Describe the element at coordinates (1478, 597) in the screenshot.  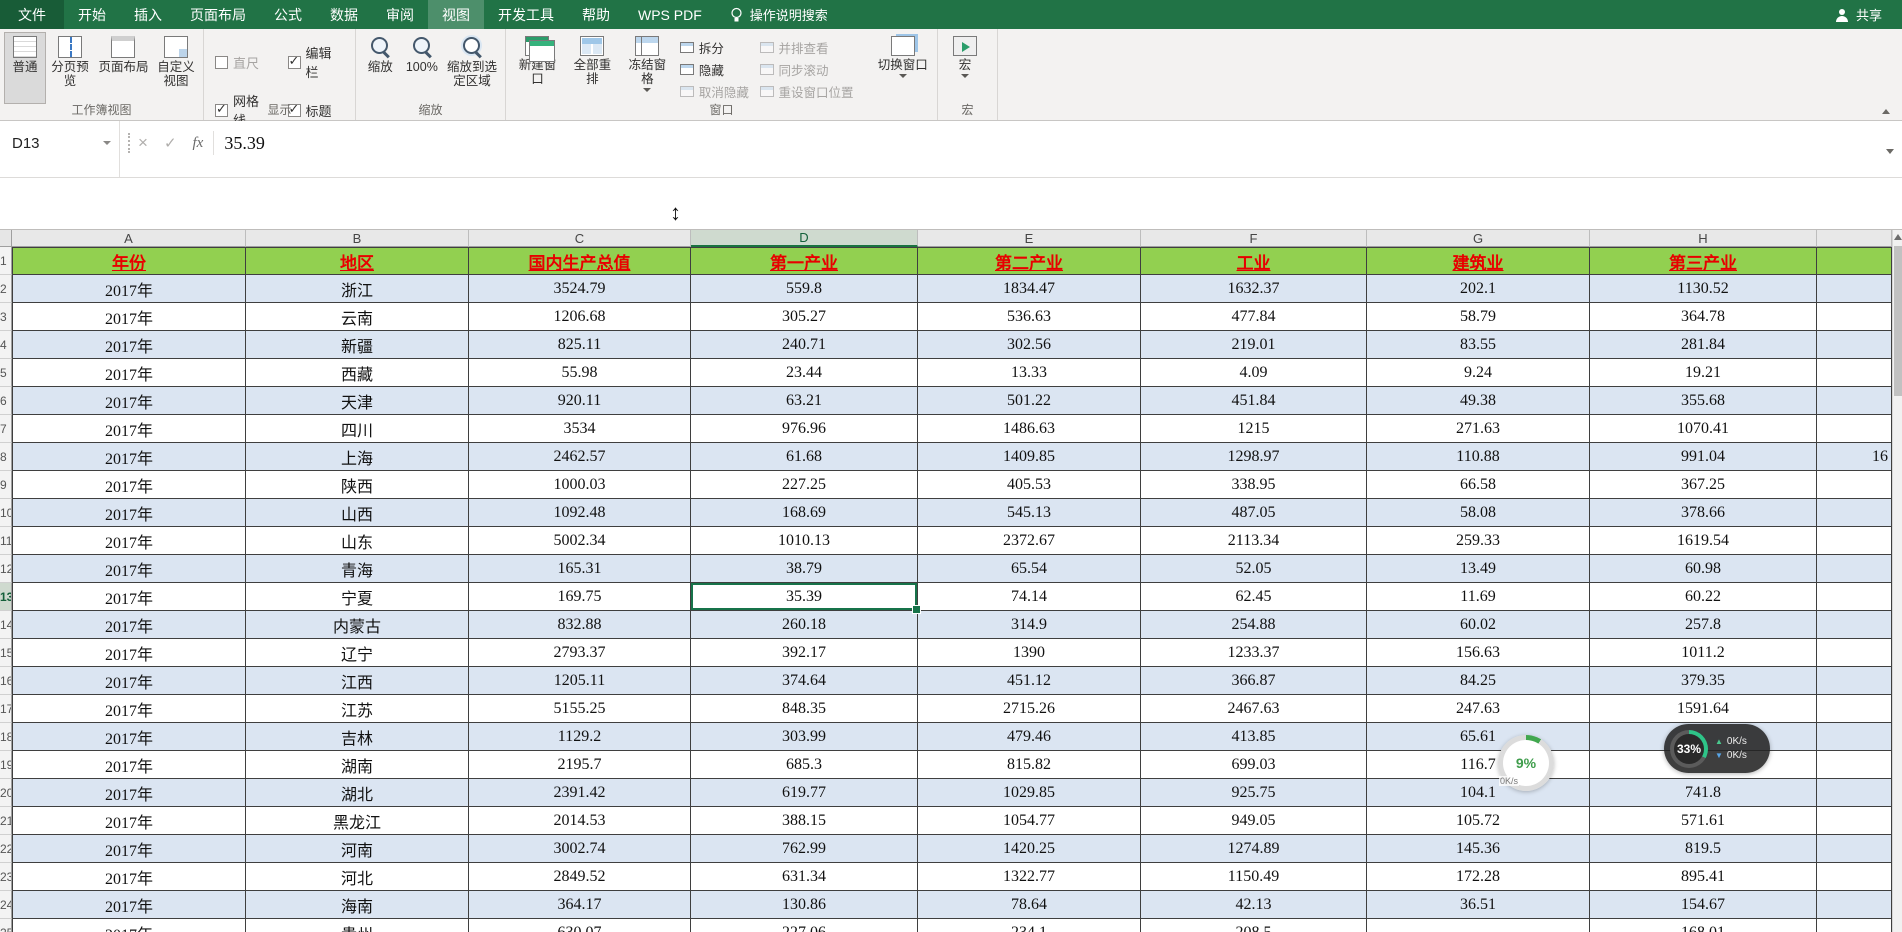
I see `cell: 11.69` at that location.